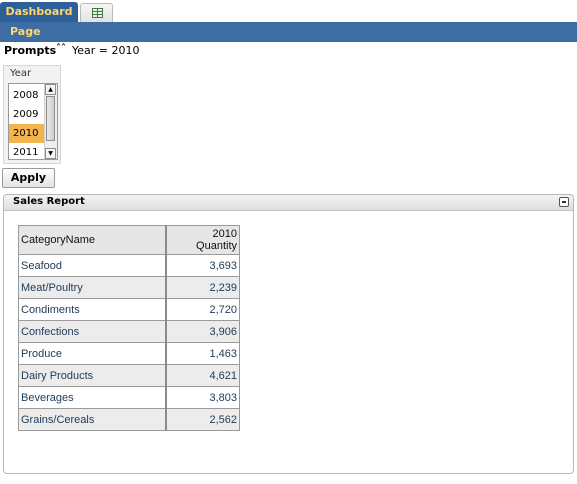  I want to click on scroll-up-icon: ▲, so click(50, 89).